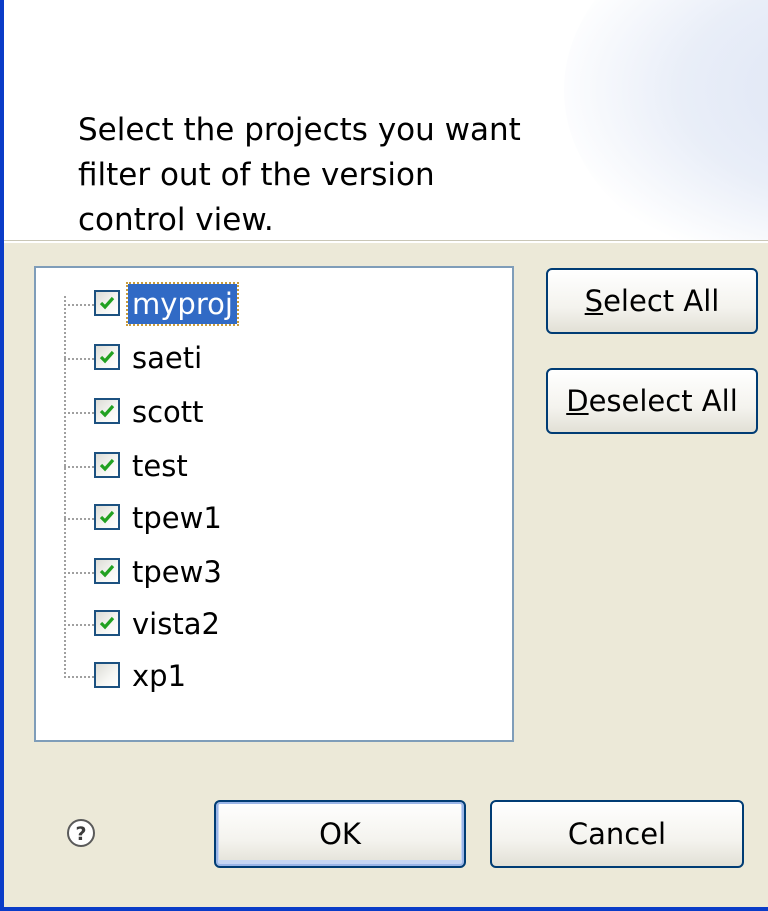  What do you see at coordinates (284, 304) in the screenshot?
I see `tree-item-myproj: myproj` at bounding box center [284, 304].